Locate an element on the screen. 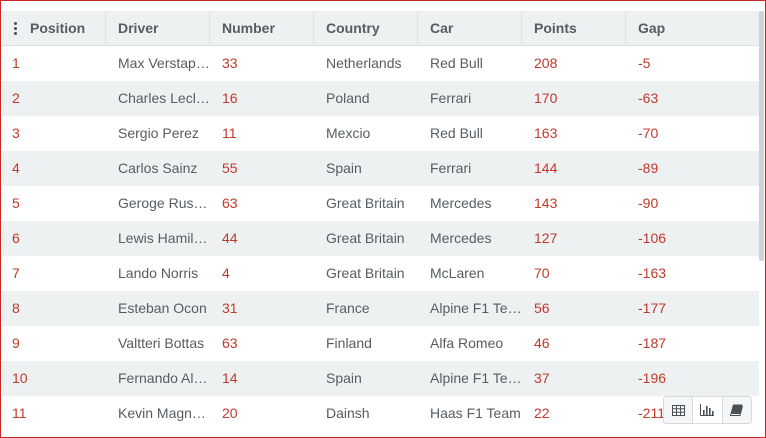 Image resolution: width=766 pixels, height=438 pixels. view-toolbar is located at coordinates (707, 410).